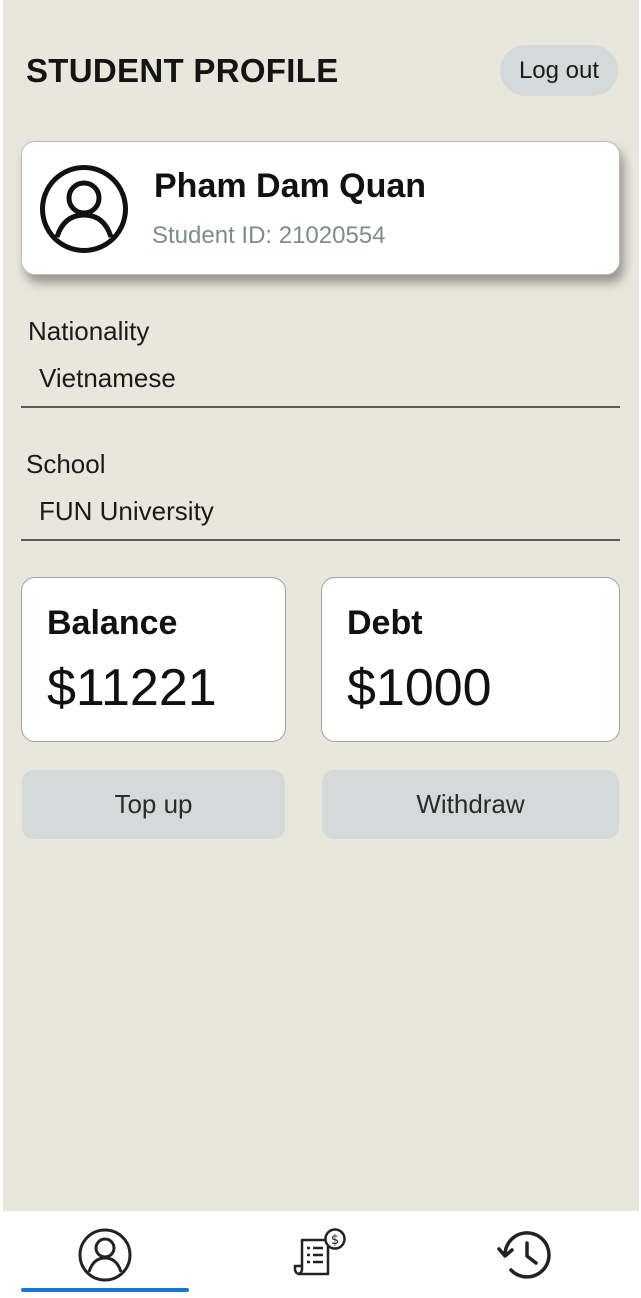  I want to click on logout-button: Log out, so click(559, 70).